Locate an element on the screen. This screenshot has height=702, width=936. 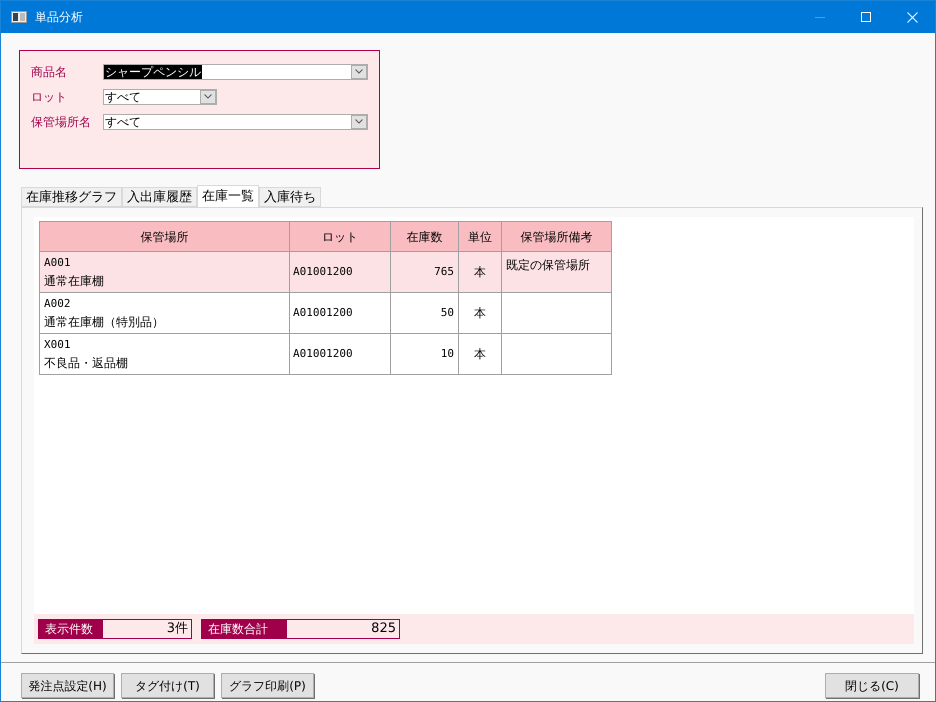
column-header: 単位 is located at coordinates (480, 237).